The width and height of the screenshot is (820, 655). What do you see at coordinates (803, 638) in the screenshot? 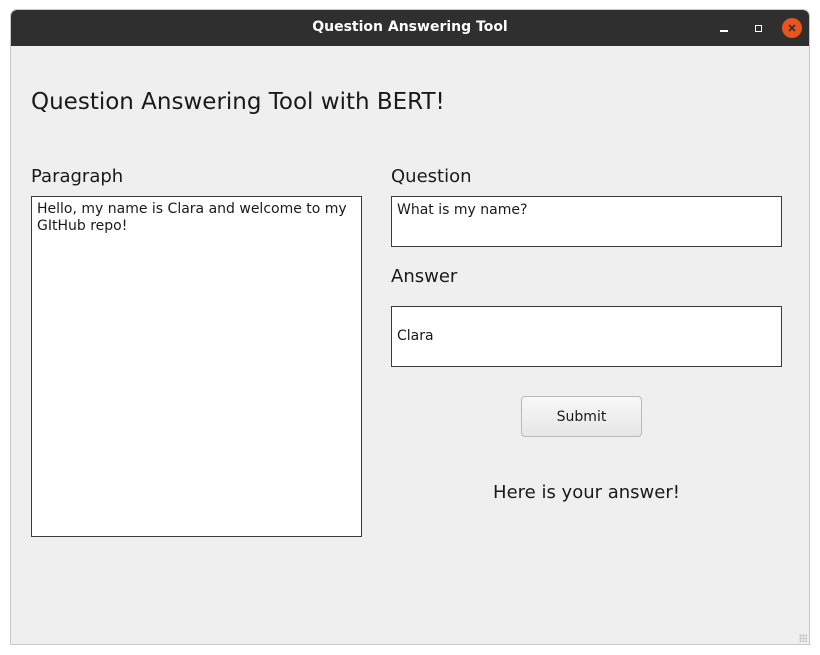
I see `resize-grip` at bounding box center [803, 638].